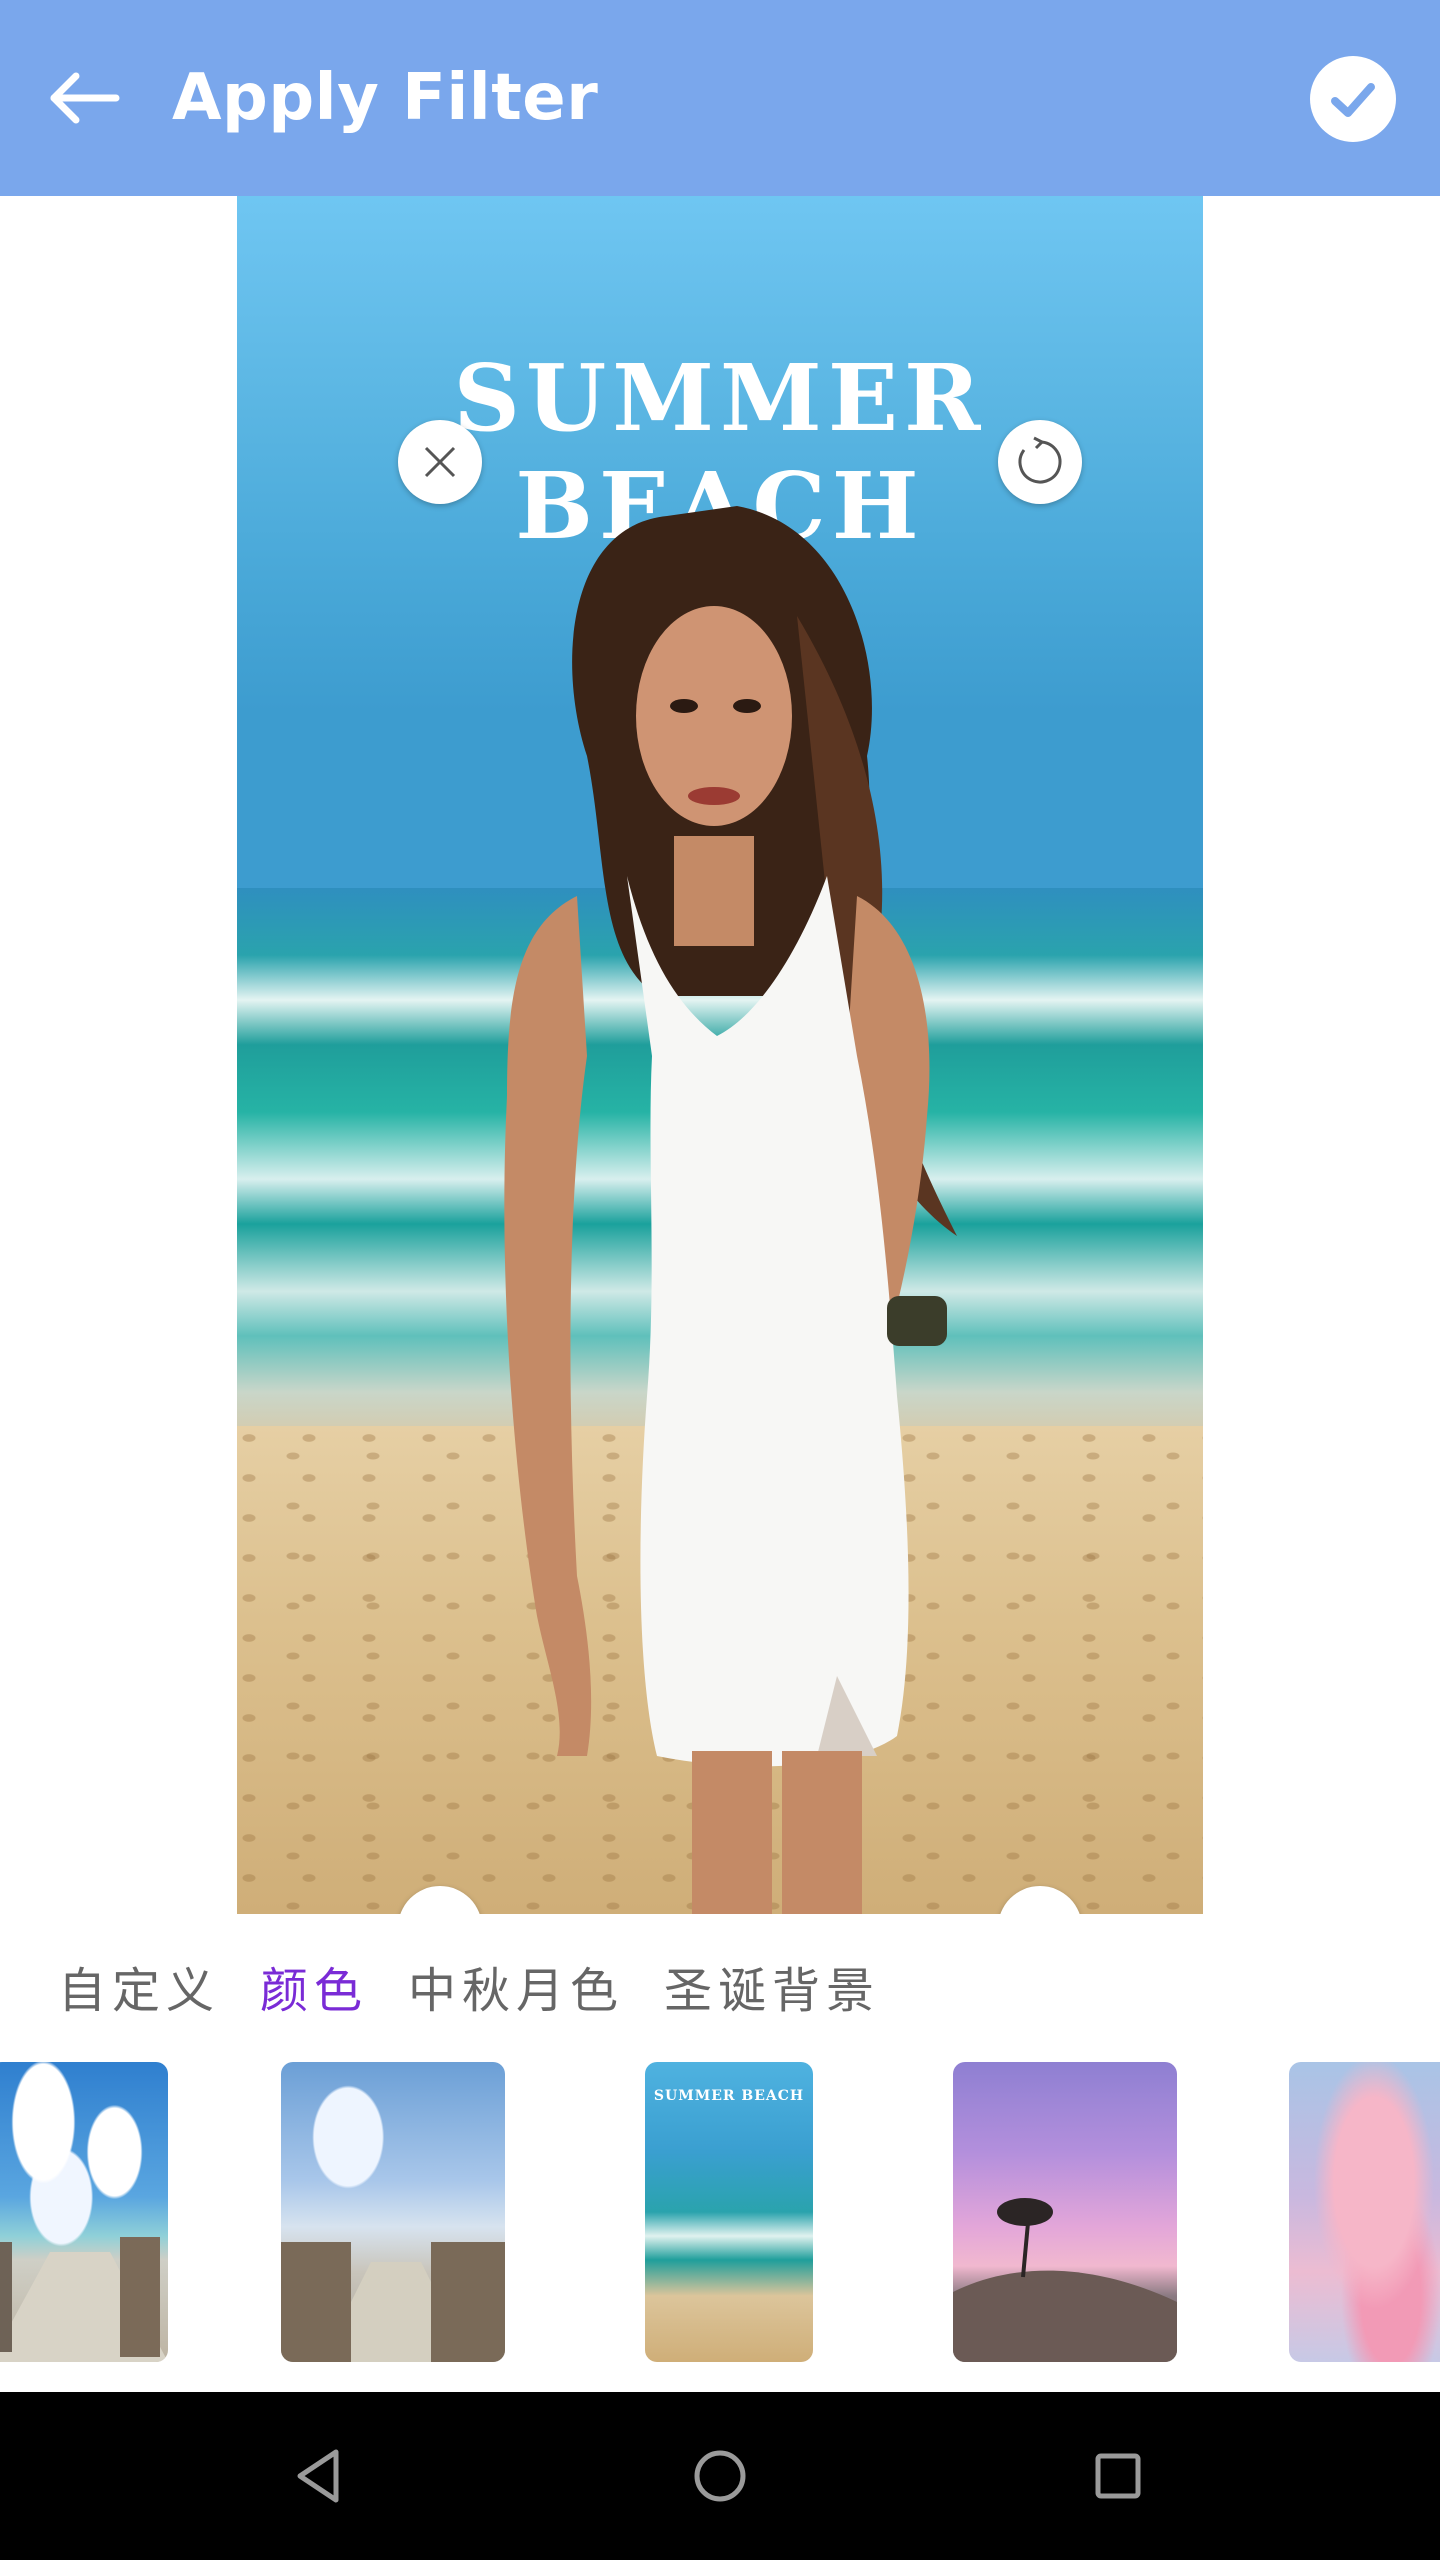 The height and width of the screenshot is (2560, 1440). I want to click on apply-button, so click(1353, 99).